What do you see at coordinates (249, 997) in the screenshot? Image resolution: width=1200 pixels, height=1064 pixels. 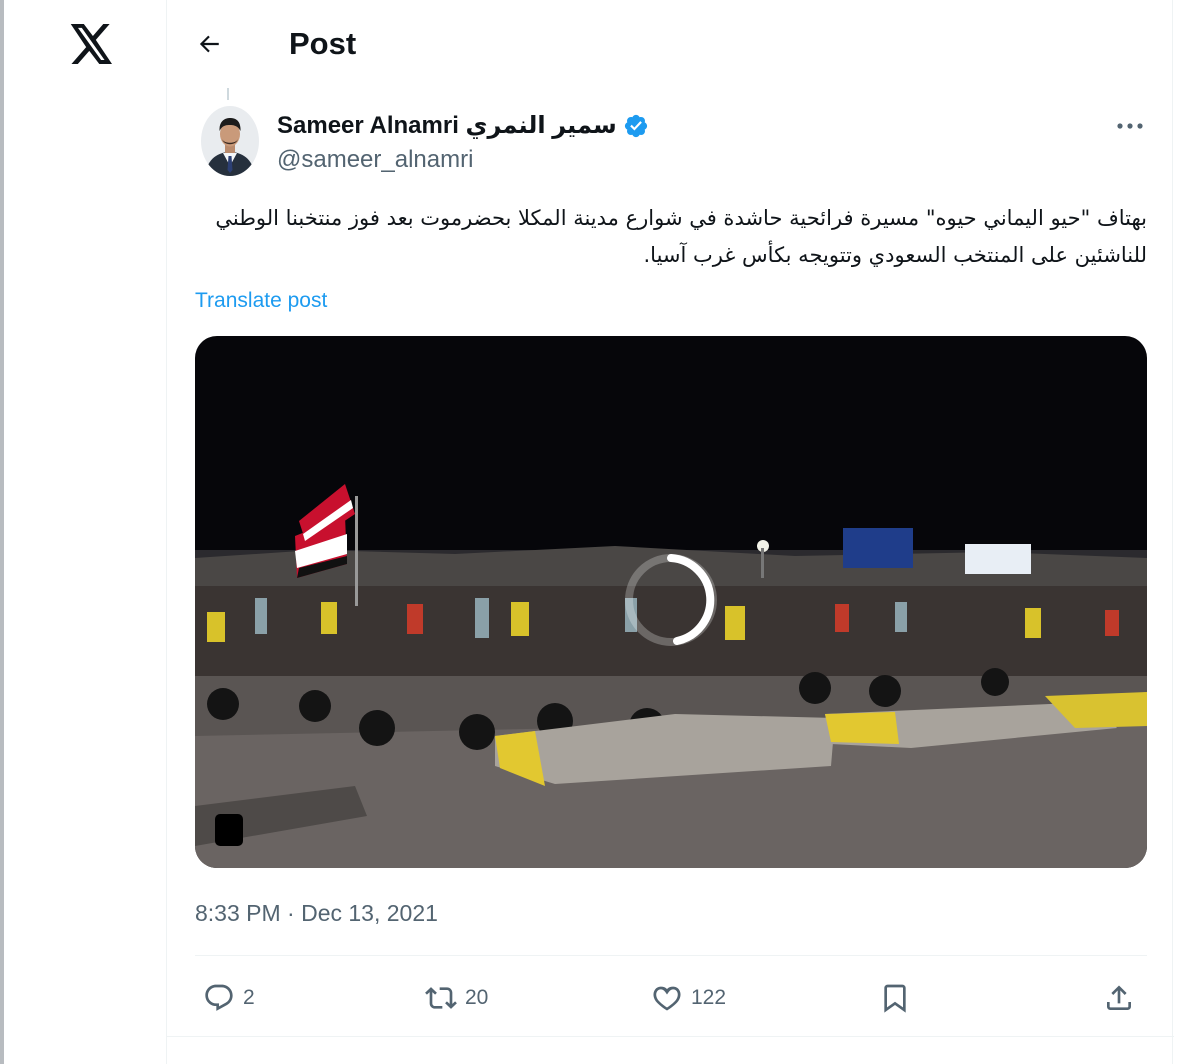 I see `reply-count: 2` at bounding box center [249, 997].